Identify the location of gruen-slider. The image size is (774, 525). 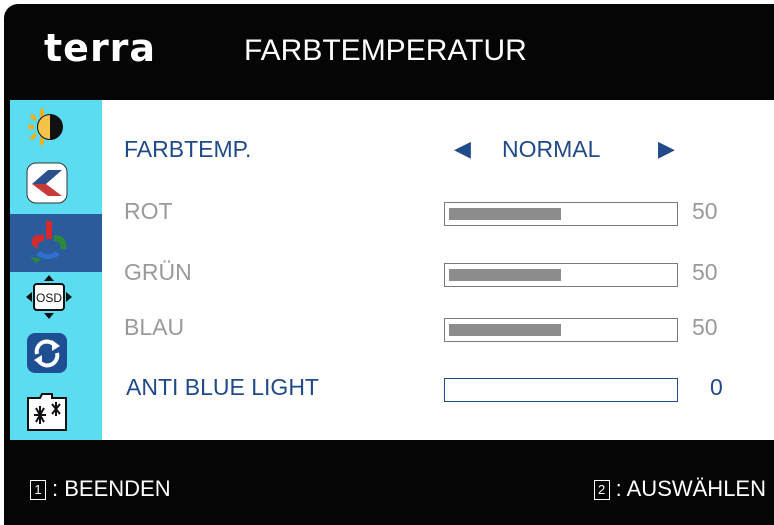
(561, 275).